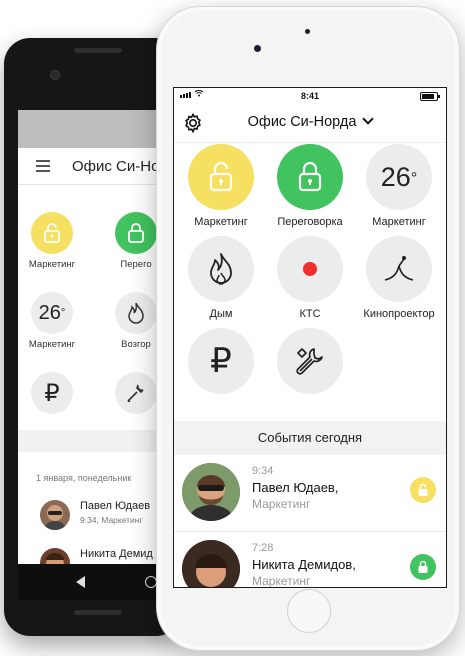 The image size is (465, 656). What do you see at coordinates (98, 612) in the screenshot?
I see `android-chin` at bounding box center [98, 612].